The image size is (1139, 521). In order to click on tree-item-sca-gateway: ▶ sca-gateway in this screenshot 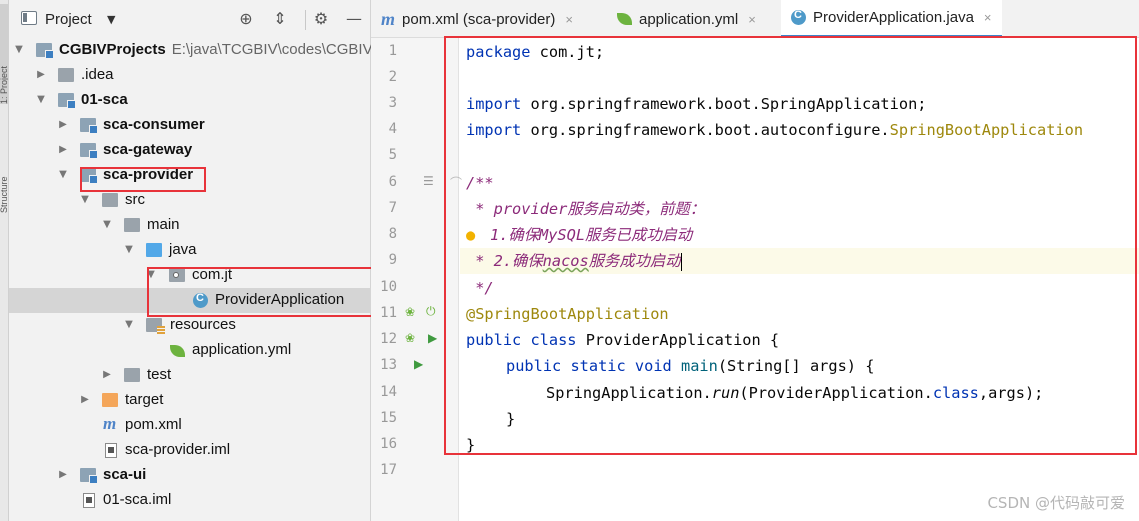, I will do `click(190, 150)`.